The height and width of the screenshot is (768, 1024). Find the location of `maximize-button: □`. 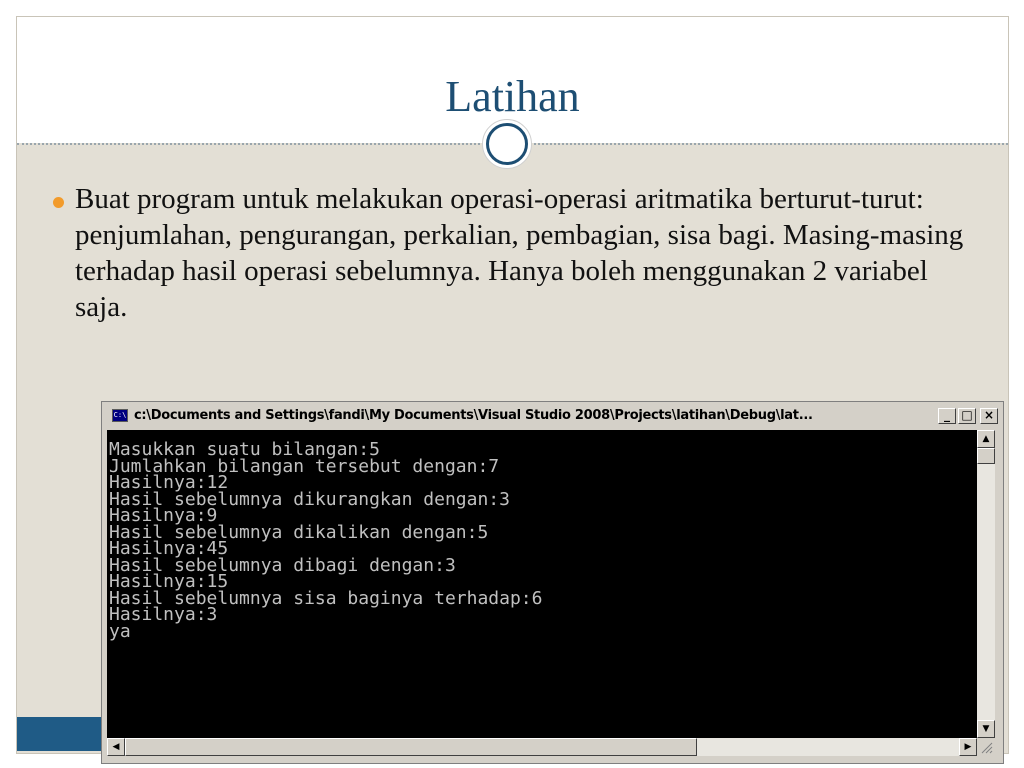

maximize-button: □ is located at coordinates (967, 416).